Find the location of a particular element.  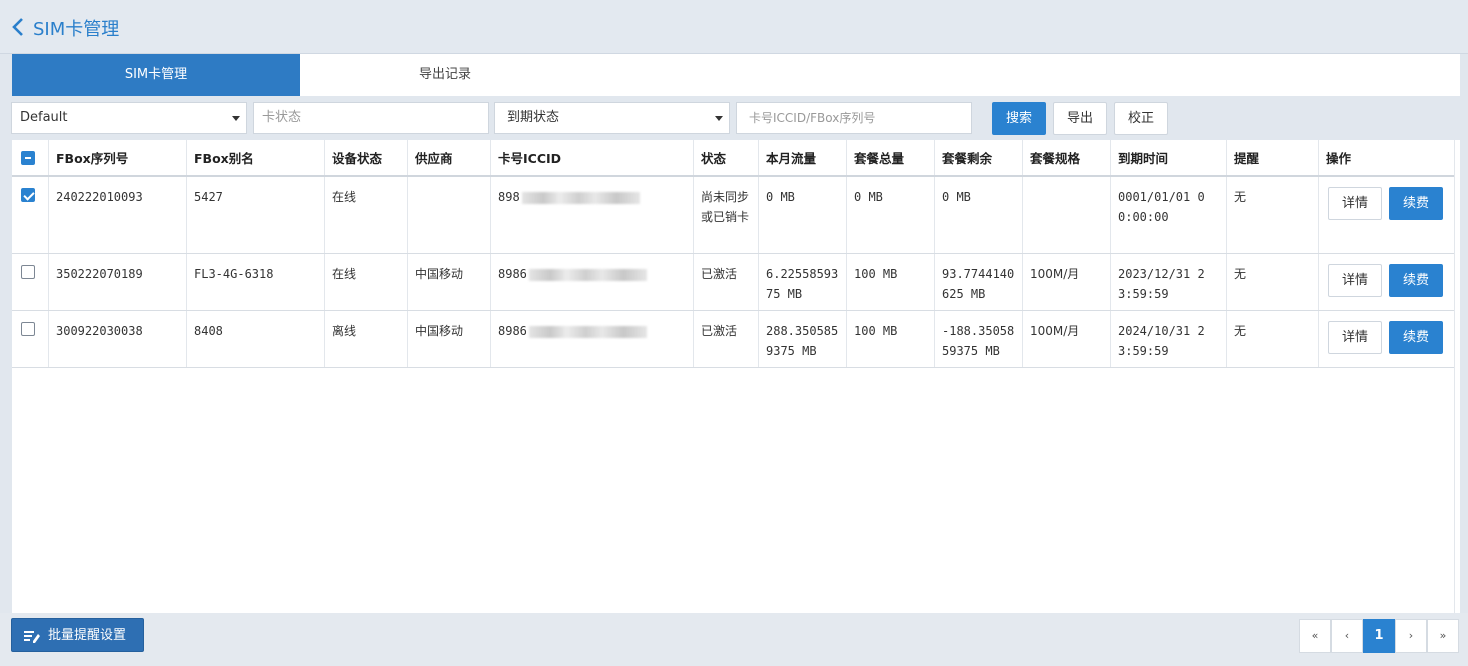

page-title: SIM卡管理 is located at coordinates (76, 29).